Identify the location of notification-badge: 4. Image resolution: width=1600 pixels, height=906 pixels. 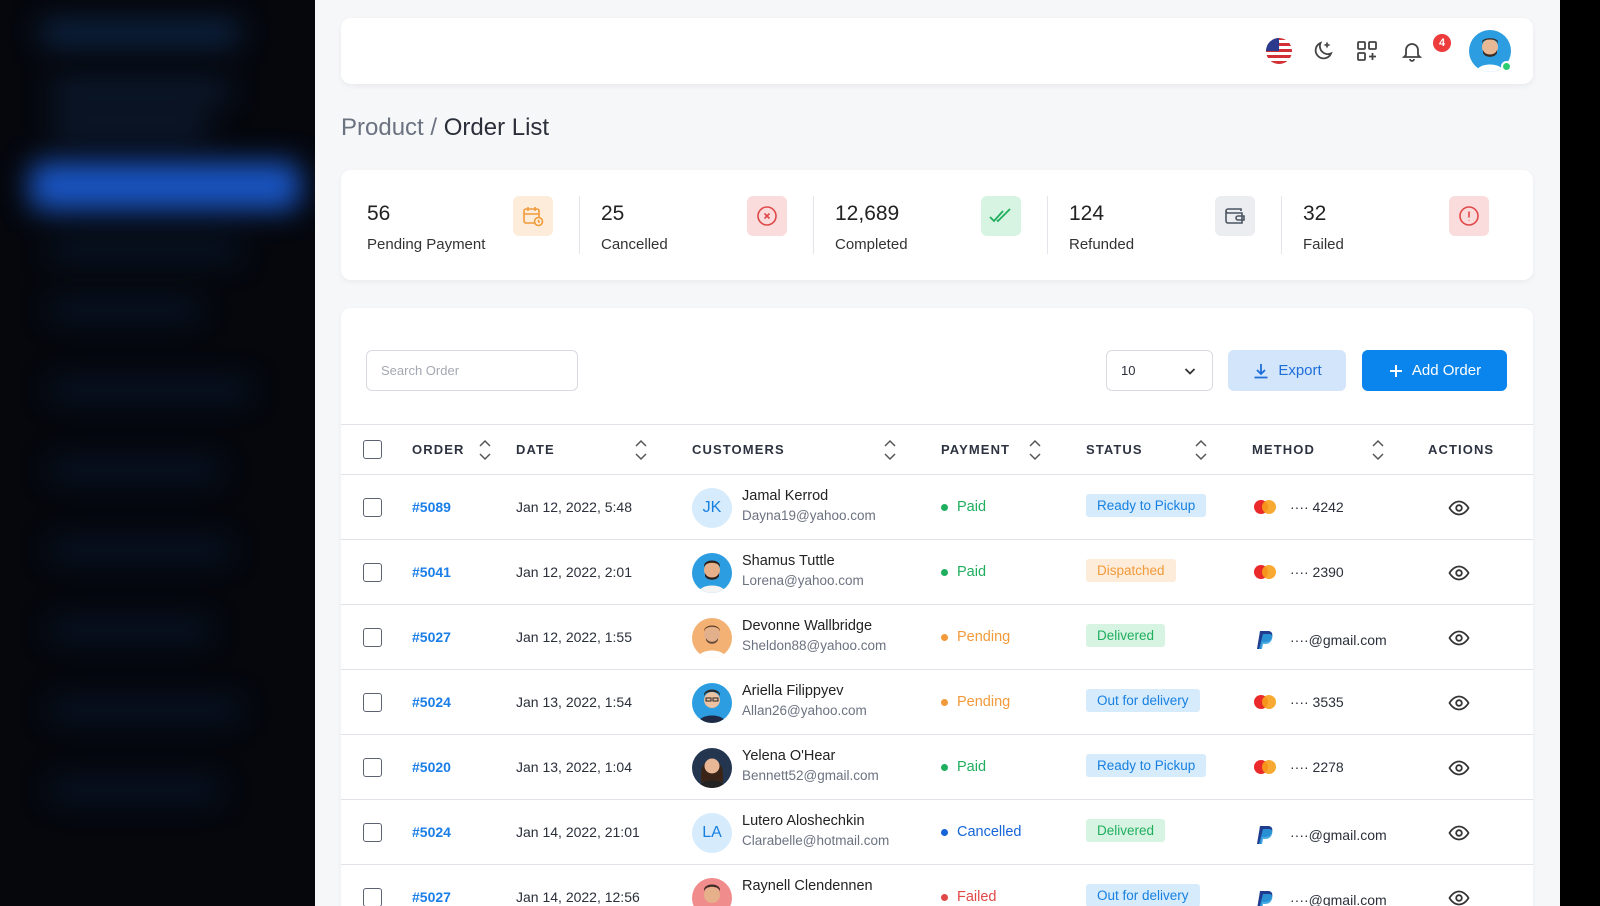
(1442, 43).